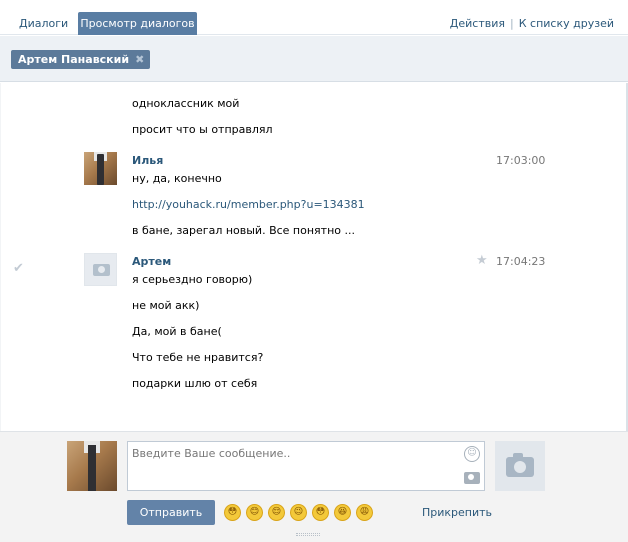 This screenshot has height=542, width=628. I want to click on emoji-icon: 😉, so click(298, 512).